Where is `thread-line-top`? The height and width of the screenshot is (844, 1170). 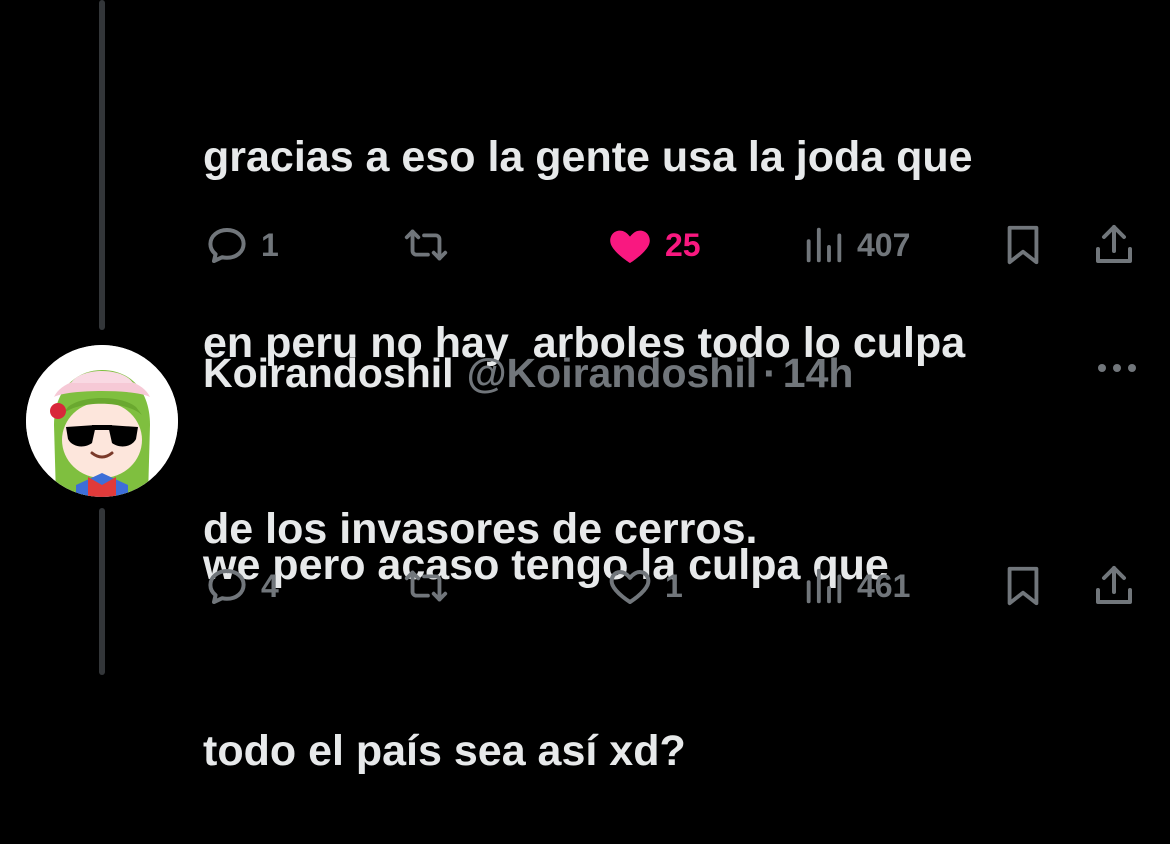 thread-line-top is located at coordinates (102, 165).